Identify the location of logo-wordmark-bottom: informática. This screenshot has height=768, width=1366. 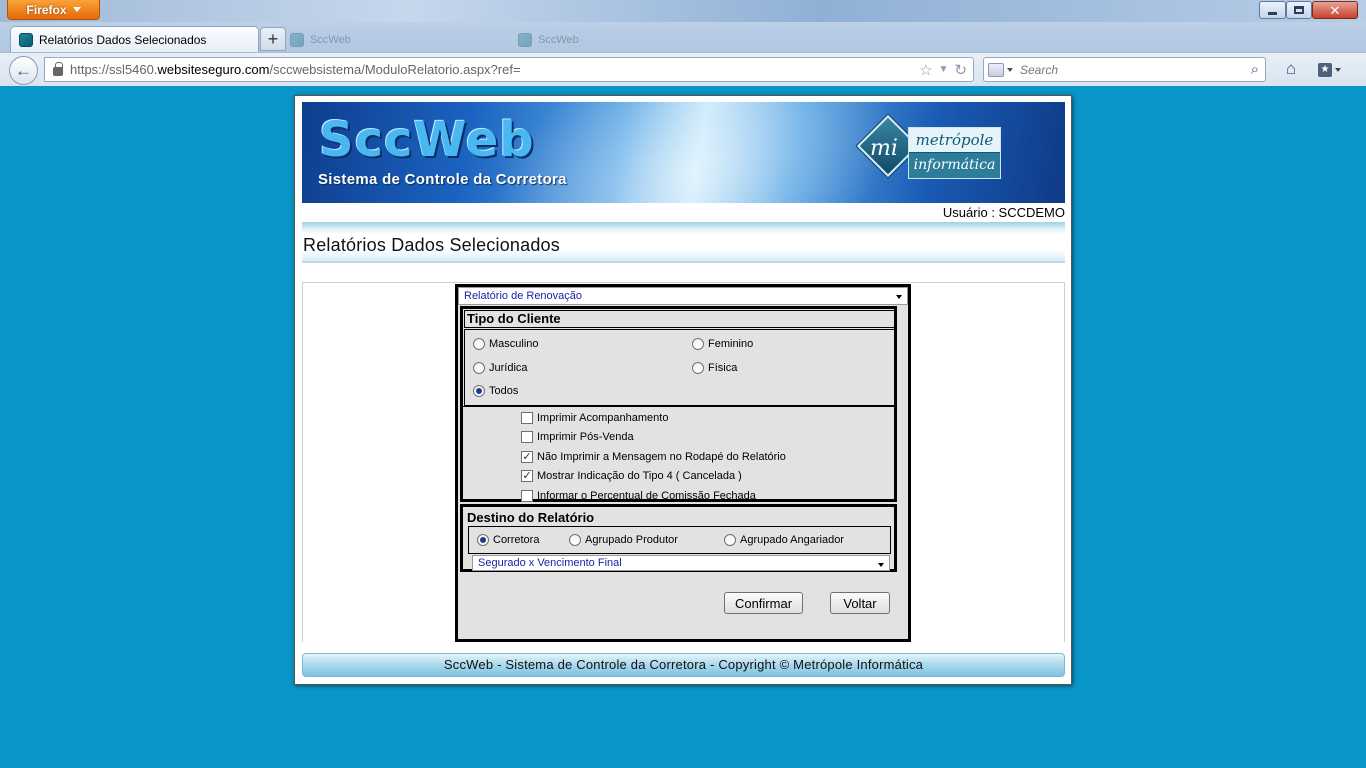
(954, 165).